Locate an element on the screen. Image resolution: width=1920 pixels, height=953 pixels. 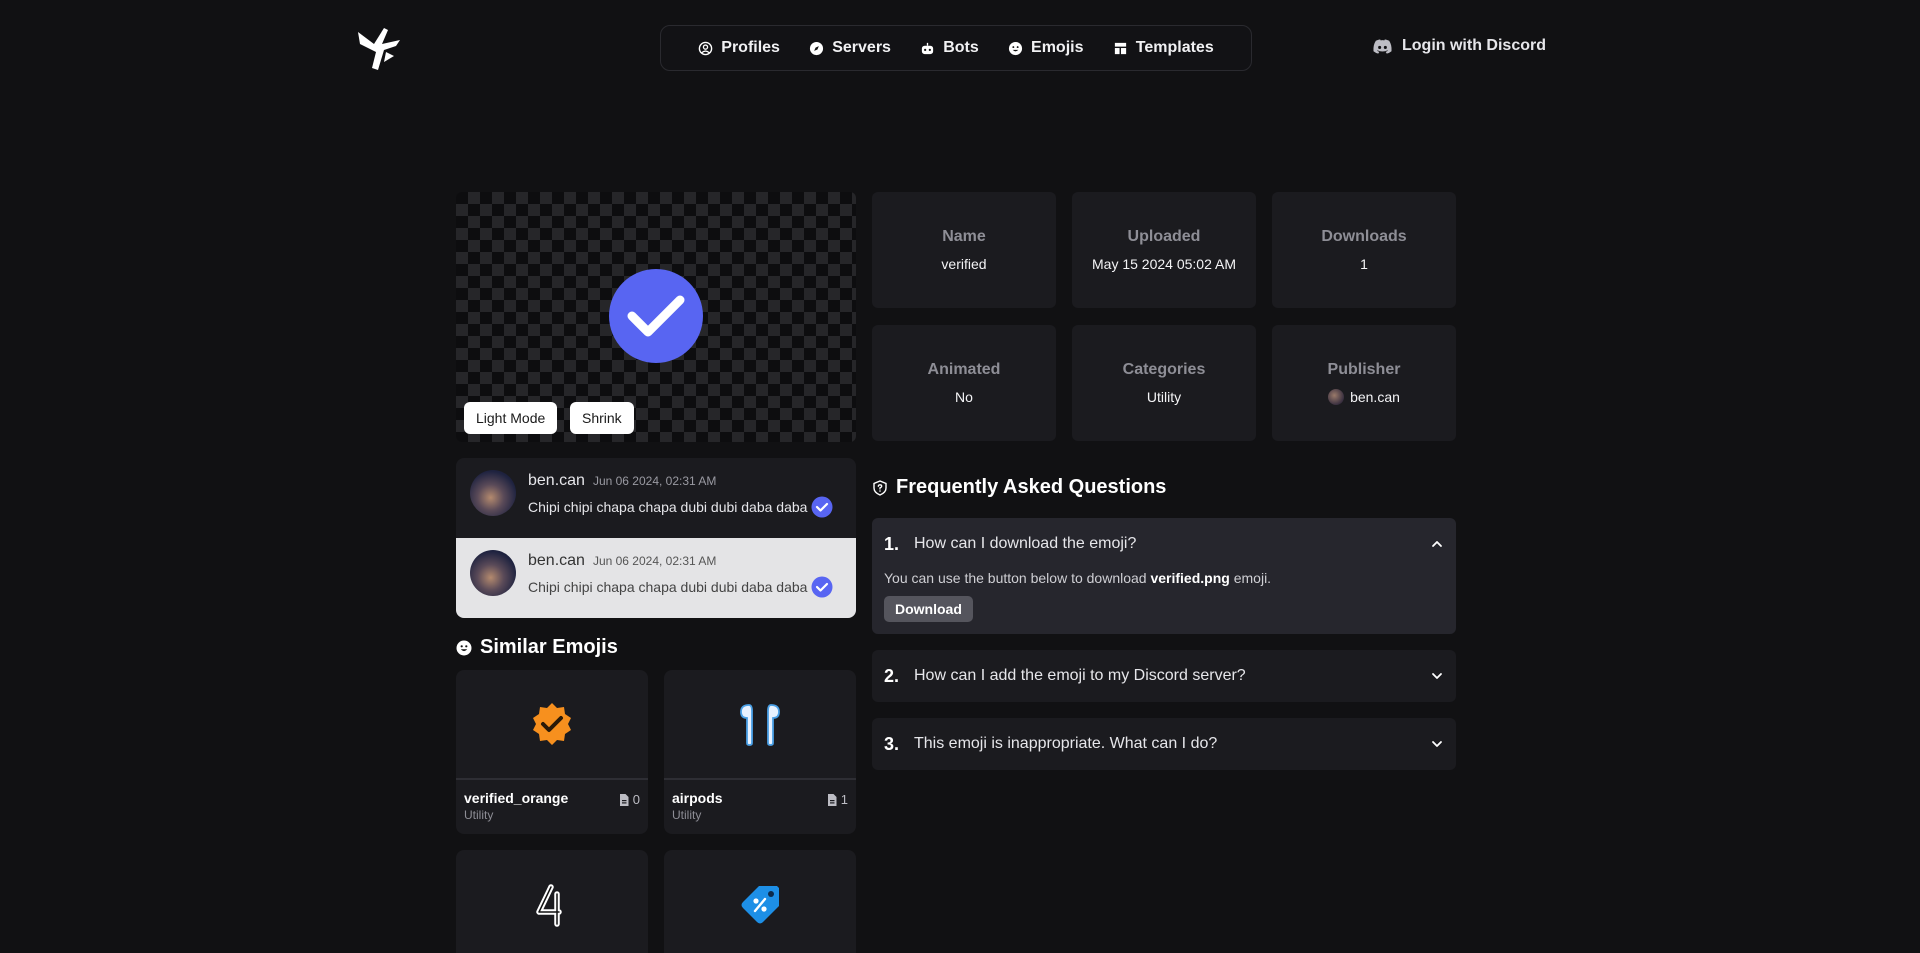
light-mode-button: Light Mode is located at coordinates (511, 418).